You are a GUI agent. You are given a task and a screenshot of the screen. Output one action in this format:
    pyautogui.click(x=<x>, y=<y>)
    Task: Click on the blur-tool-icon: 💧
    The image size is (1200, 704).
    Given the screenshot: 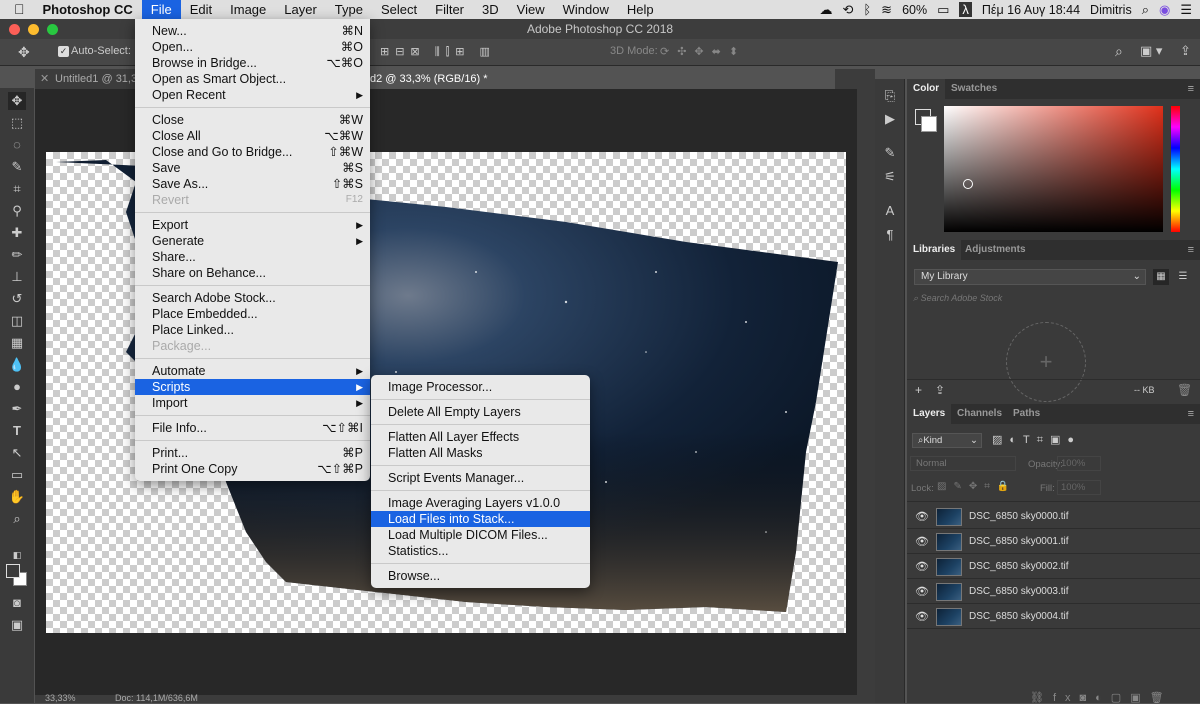 What is the action you would take?
    pyautogui.click(x=17, y=365)
    